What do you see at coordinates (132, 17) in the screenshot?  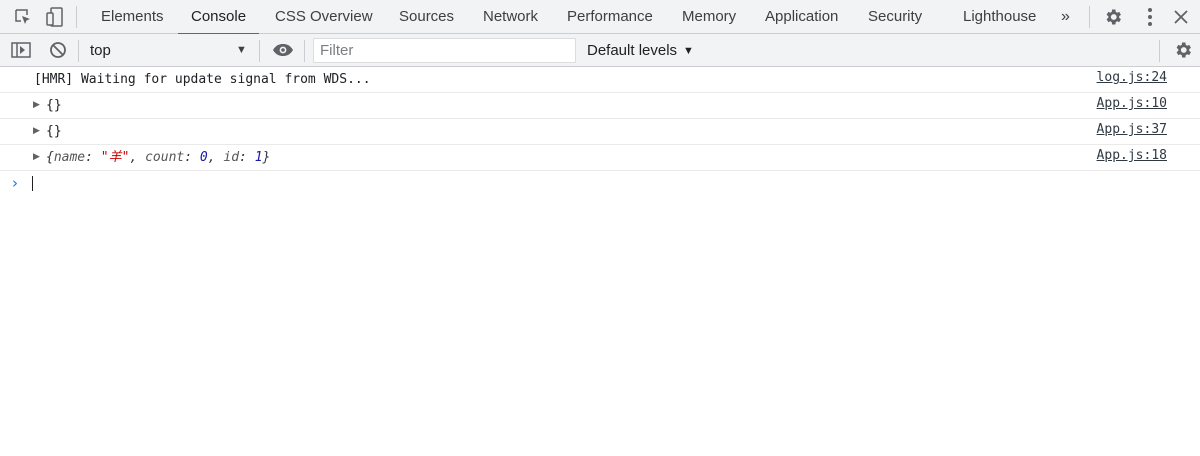 I see `tab-elements: Elements` at bounding box center [132, 17].